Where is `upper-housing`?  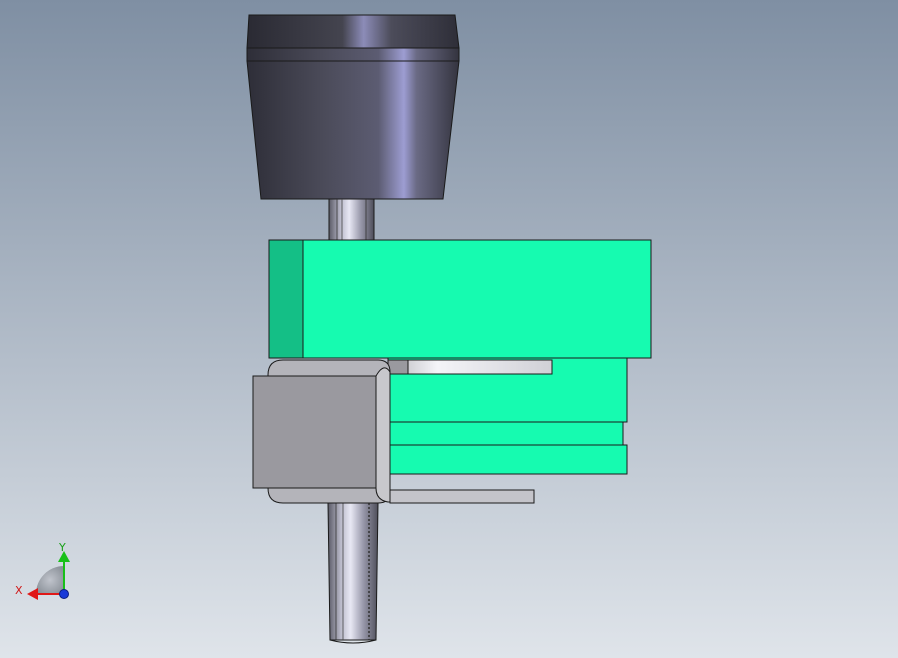
upper-housing is located at coordinates (460, 299).